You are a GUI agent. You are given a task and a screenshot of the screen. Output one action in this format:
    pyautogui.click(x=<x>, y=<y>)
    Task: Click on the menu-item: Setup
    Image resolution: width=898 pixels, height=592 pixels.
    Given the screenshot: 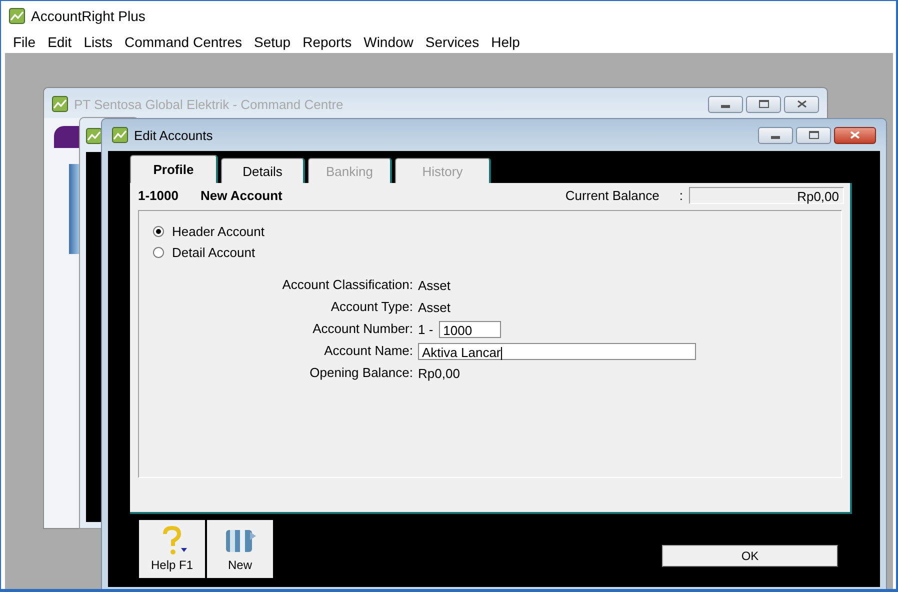 What is the action you would take?
    pyautogui.click(x=272, y=42)
    